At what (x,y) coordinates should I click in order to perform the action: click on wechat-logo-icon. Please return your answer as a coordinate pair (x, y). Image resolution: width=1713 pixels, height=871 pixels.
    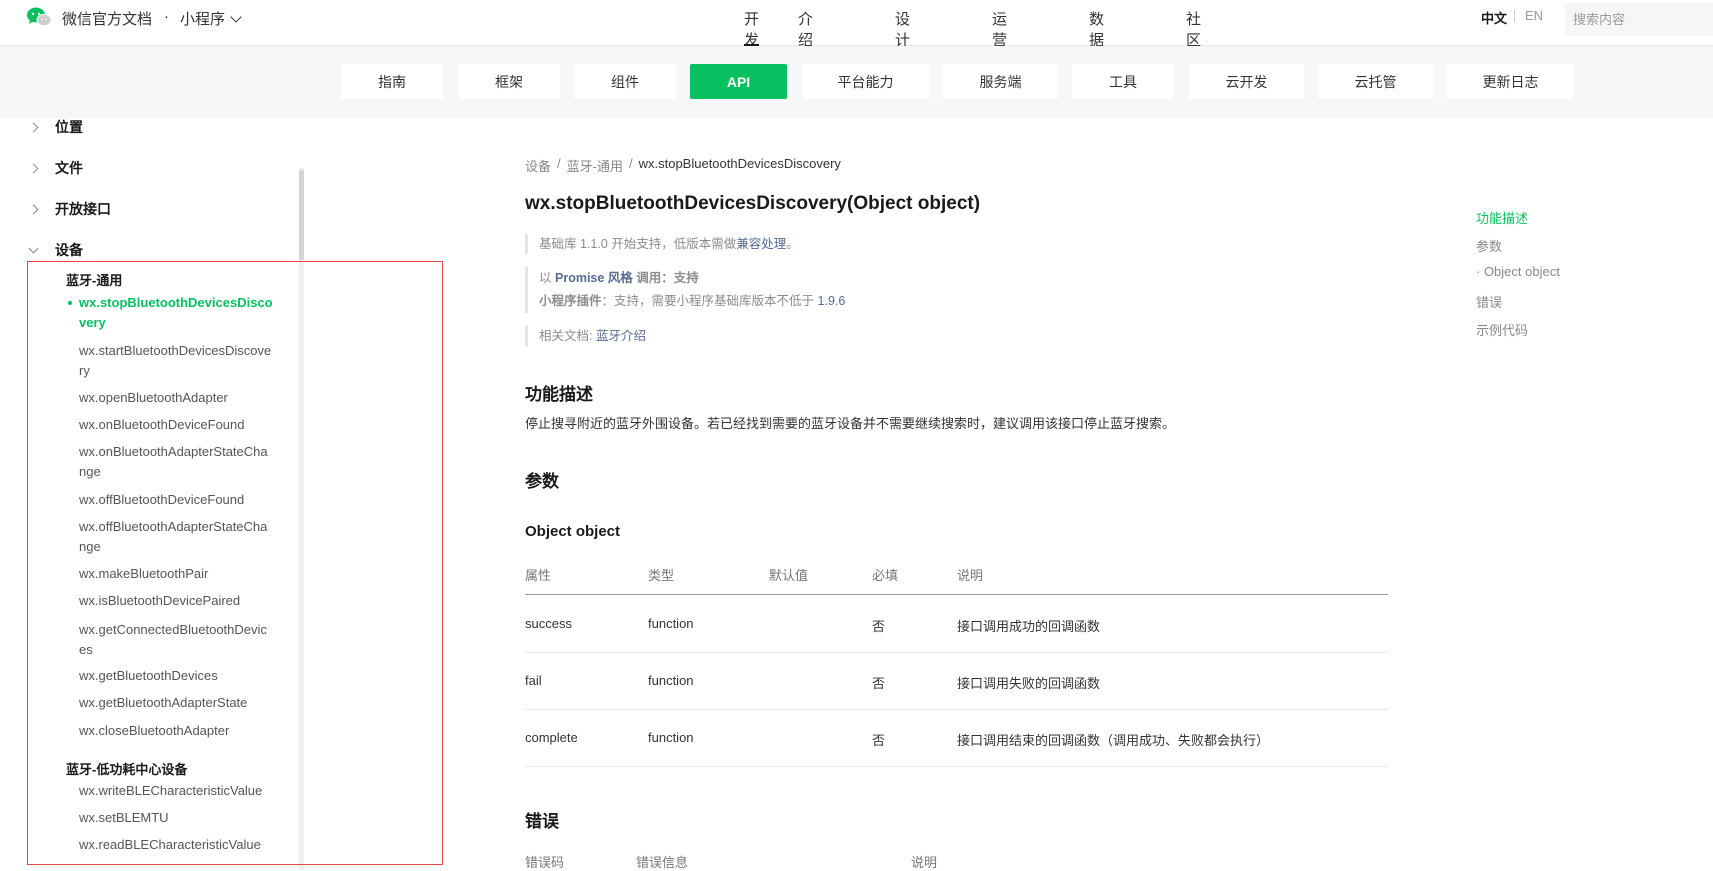
    Looking at the image, I should click on (39, 17).